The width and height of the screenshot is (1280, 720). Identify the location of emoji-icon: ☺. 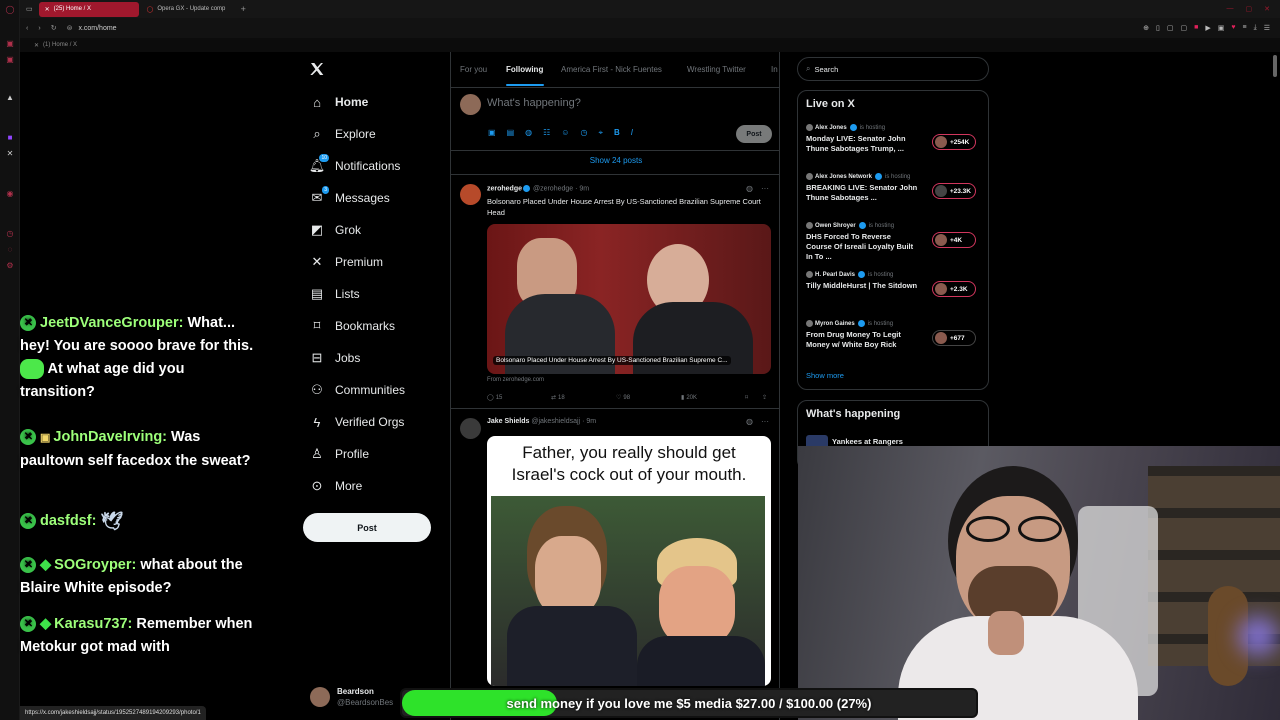
(565, 133).